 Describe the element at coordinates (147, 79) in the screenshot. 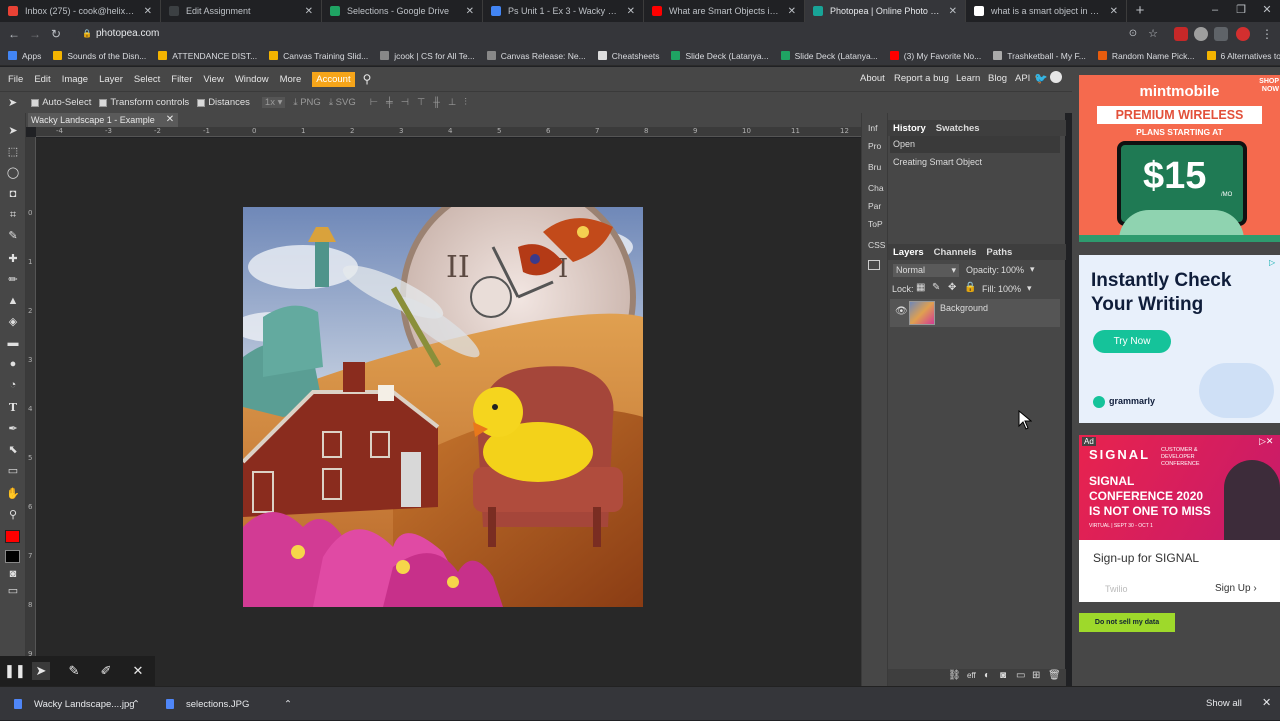

I see `menu-select: Select` at that location.